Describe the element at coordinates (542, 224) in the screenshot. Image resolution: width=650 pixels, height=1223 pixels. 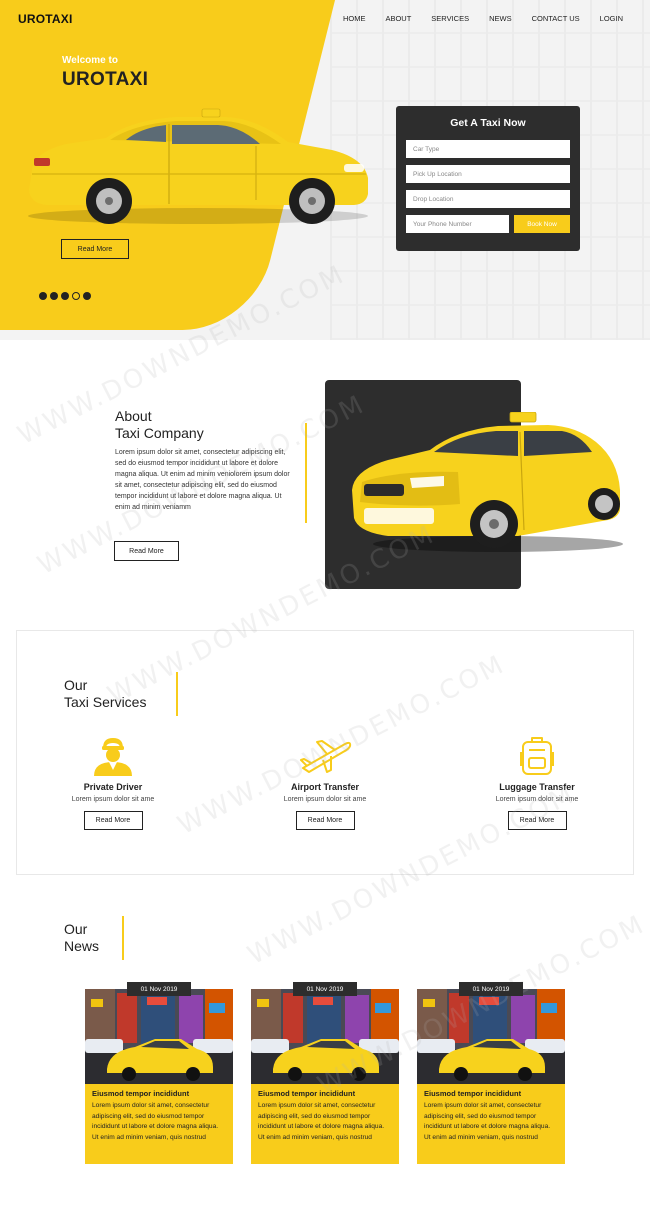
I see `book-now-button: Book Now` at that location.